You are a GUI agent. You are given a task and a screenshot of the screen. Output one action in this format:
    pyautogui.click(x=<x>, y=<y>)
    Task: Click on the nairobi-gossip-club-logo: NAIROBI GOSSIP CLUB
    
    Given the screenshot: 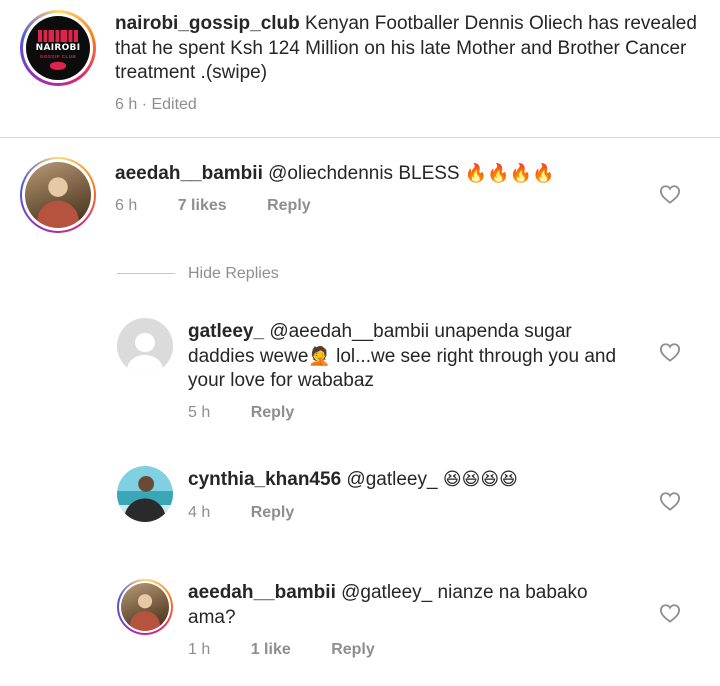 What is the action you would take?
    pyautogui.click(x=58, y=48)
    